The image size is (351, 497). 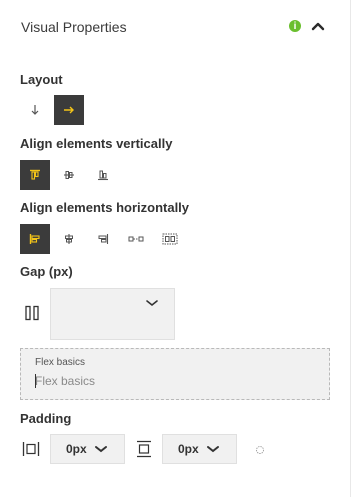 What do you see at coordinates (112, 314) in the screenshot?
I see `gap-select` at bounding box center [112, 314].